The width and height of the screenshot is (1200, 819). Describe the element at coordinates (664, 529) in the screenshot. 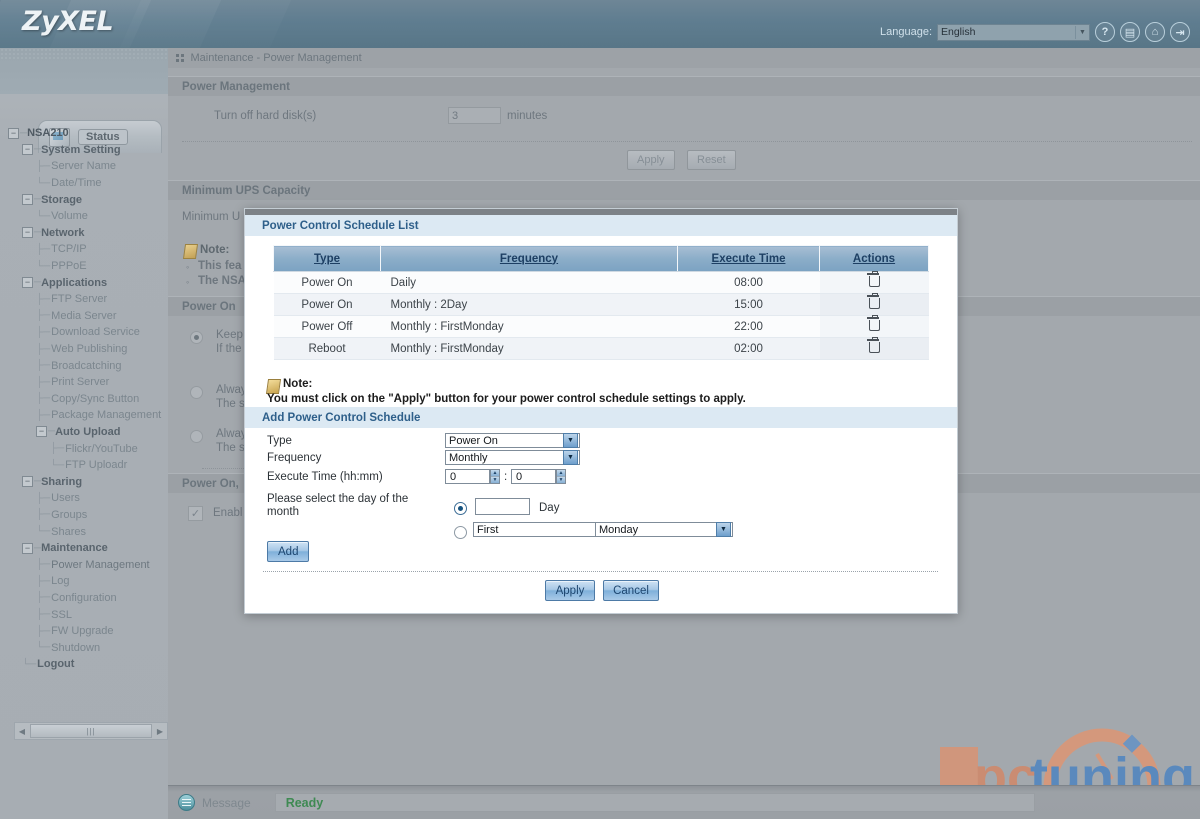

I see `weekday-select: Monday ▼` at that location.